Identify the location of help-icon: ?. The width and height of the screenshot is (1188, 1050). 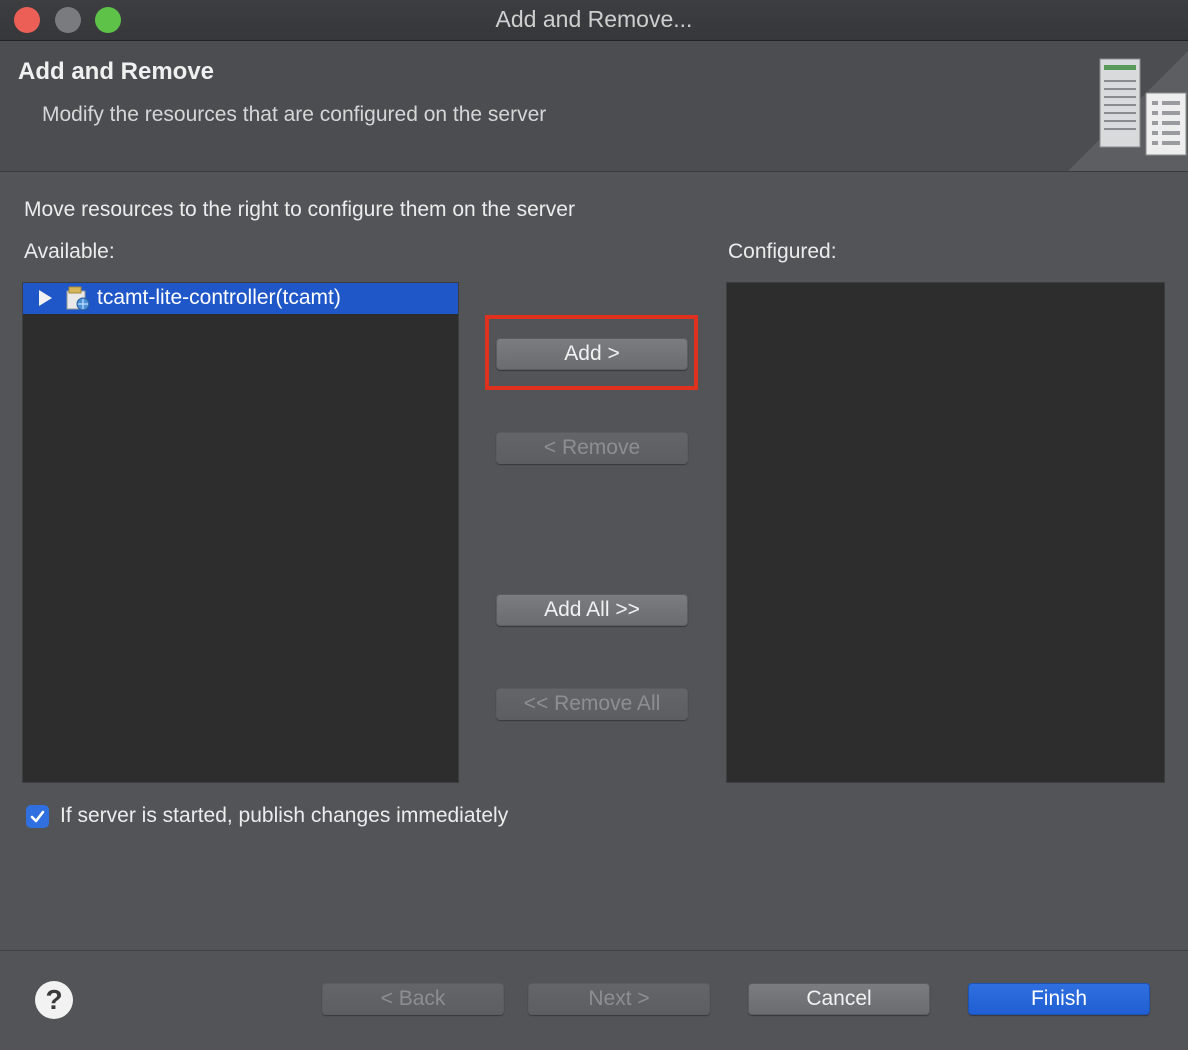
(54, 1000).